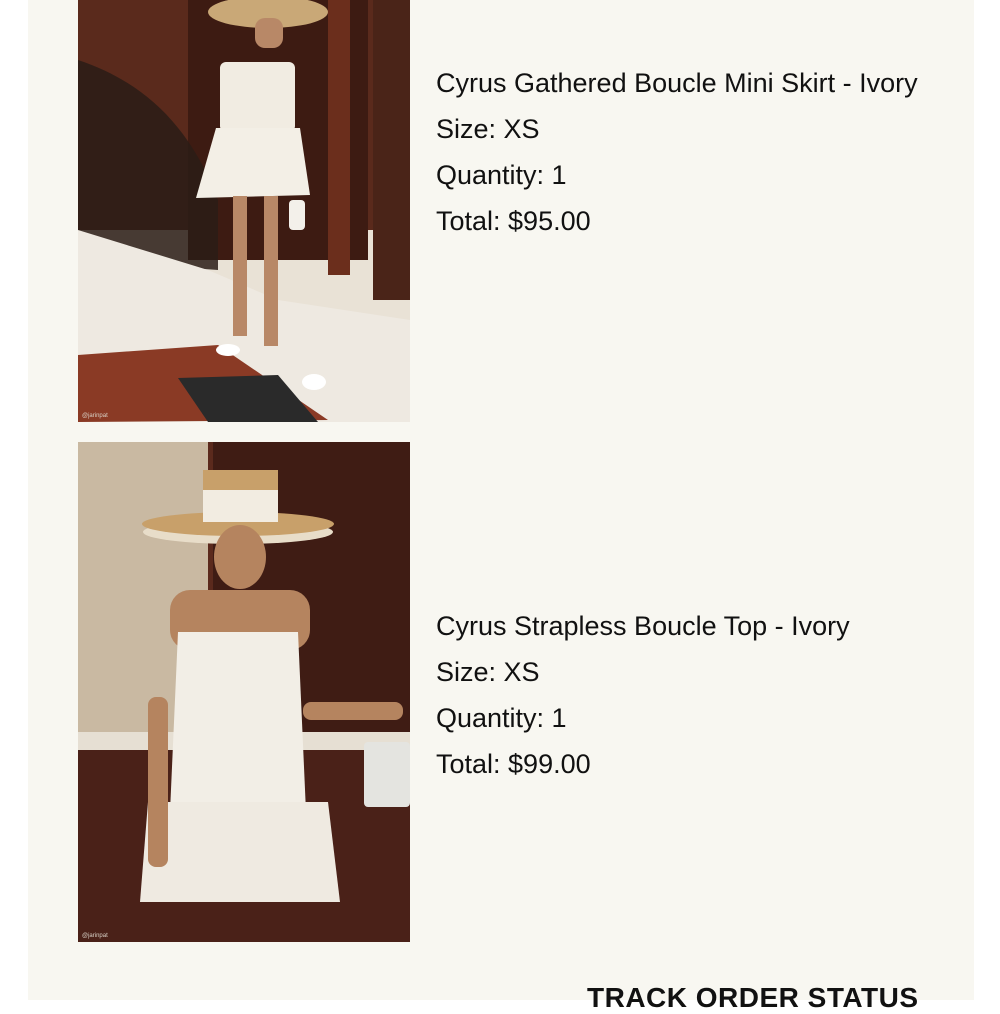  What do you see at coordinates (513, 764) in the screenshot?
I see `product-total: Total: $99.00` at bounding box center [513, 764].